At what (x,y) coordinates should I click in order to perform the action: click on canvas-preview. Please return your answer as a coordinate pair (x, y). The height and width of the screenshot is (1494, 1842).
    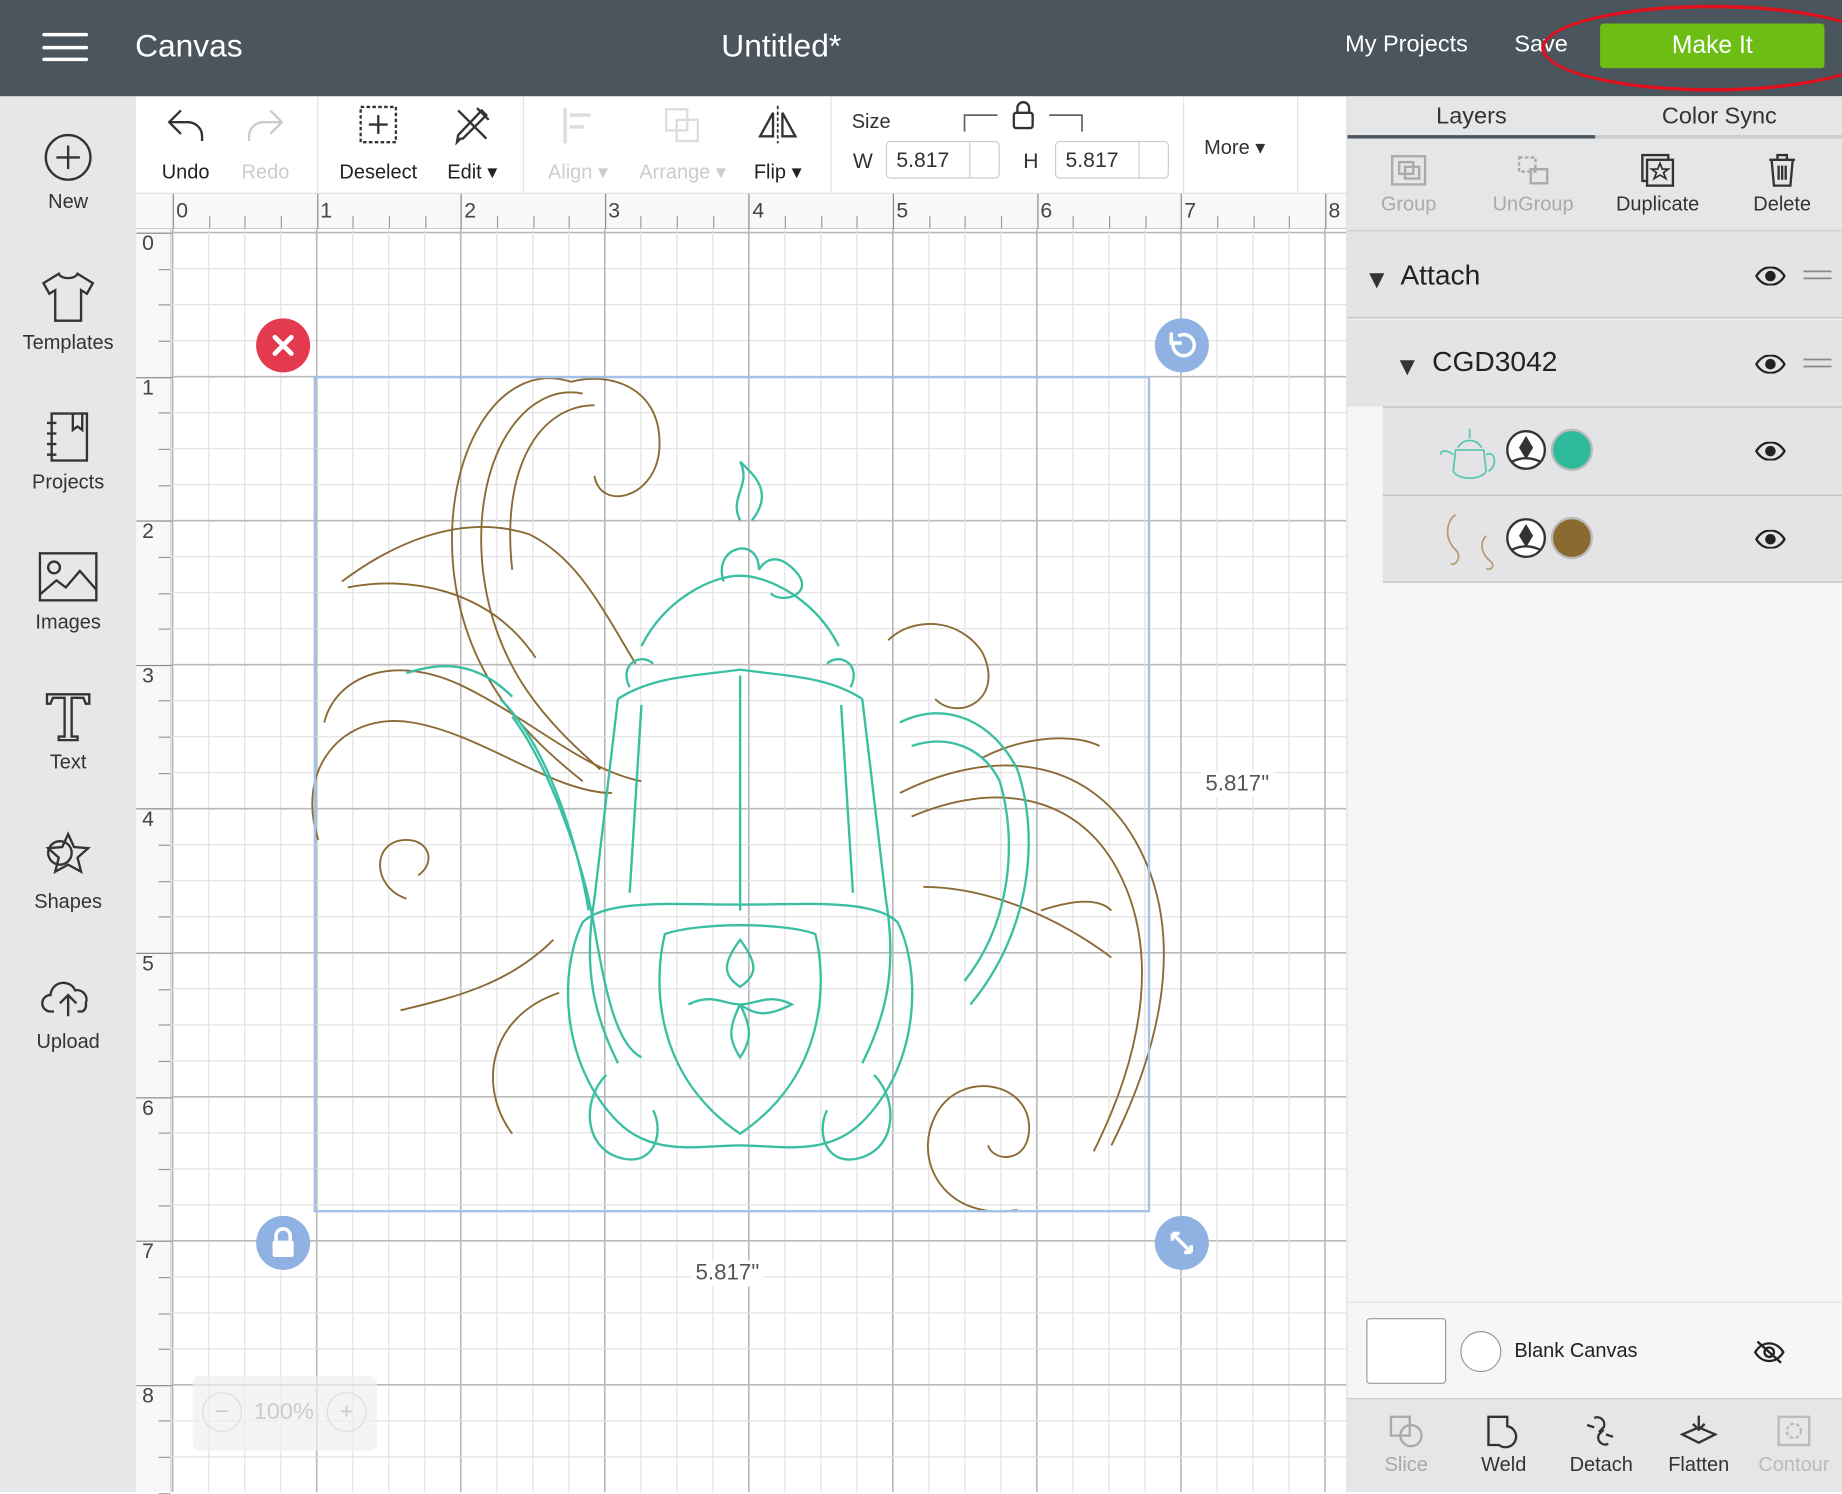
    Looking at the image, I should click on (1406, 1351).